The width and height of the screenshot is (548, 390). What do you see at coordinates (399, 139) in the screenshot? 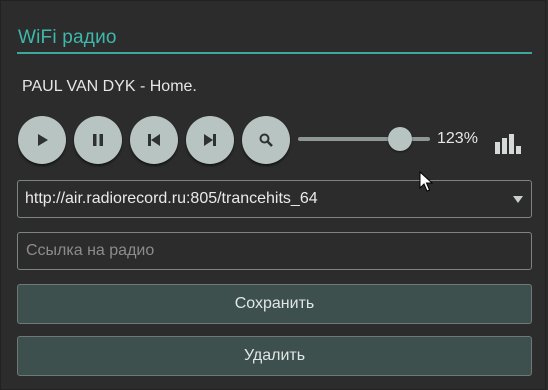
I see `volume-slider-handle` at bounding box center [399, 139].